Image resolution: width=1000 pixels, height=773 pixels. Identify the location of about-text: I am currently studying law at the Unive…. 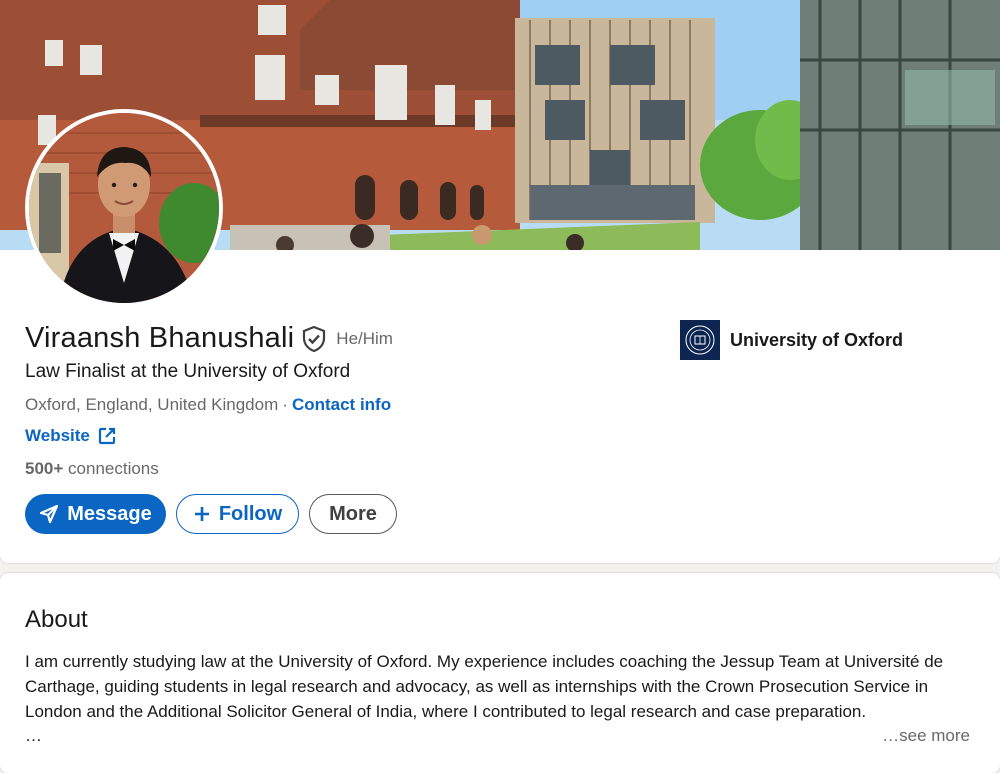
(484, 686).